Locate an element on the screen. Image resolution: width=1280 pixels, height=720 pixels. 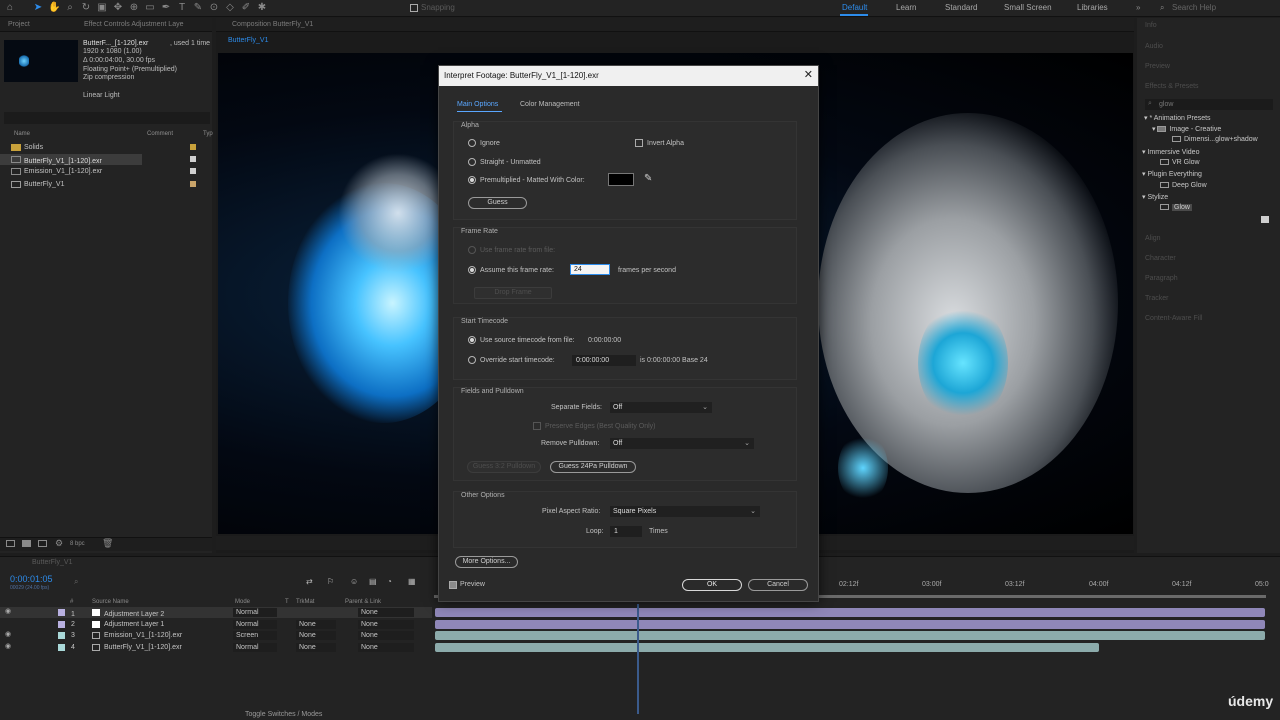
column-type: Typ is located at coordinates (208, 134).